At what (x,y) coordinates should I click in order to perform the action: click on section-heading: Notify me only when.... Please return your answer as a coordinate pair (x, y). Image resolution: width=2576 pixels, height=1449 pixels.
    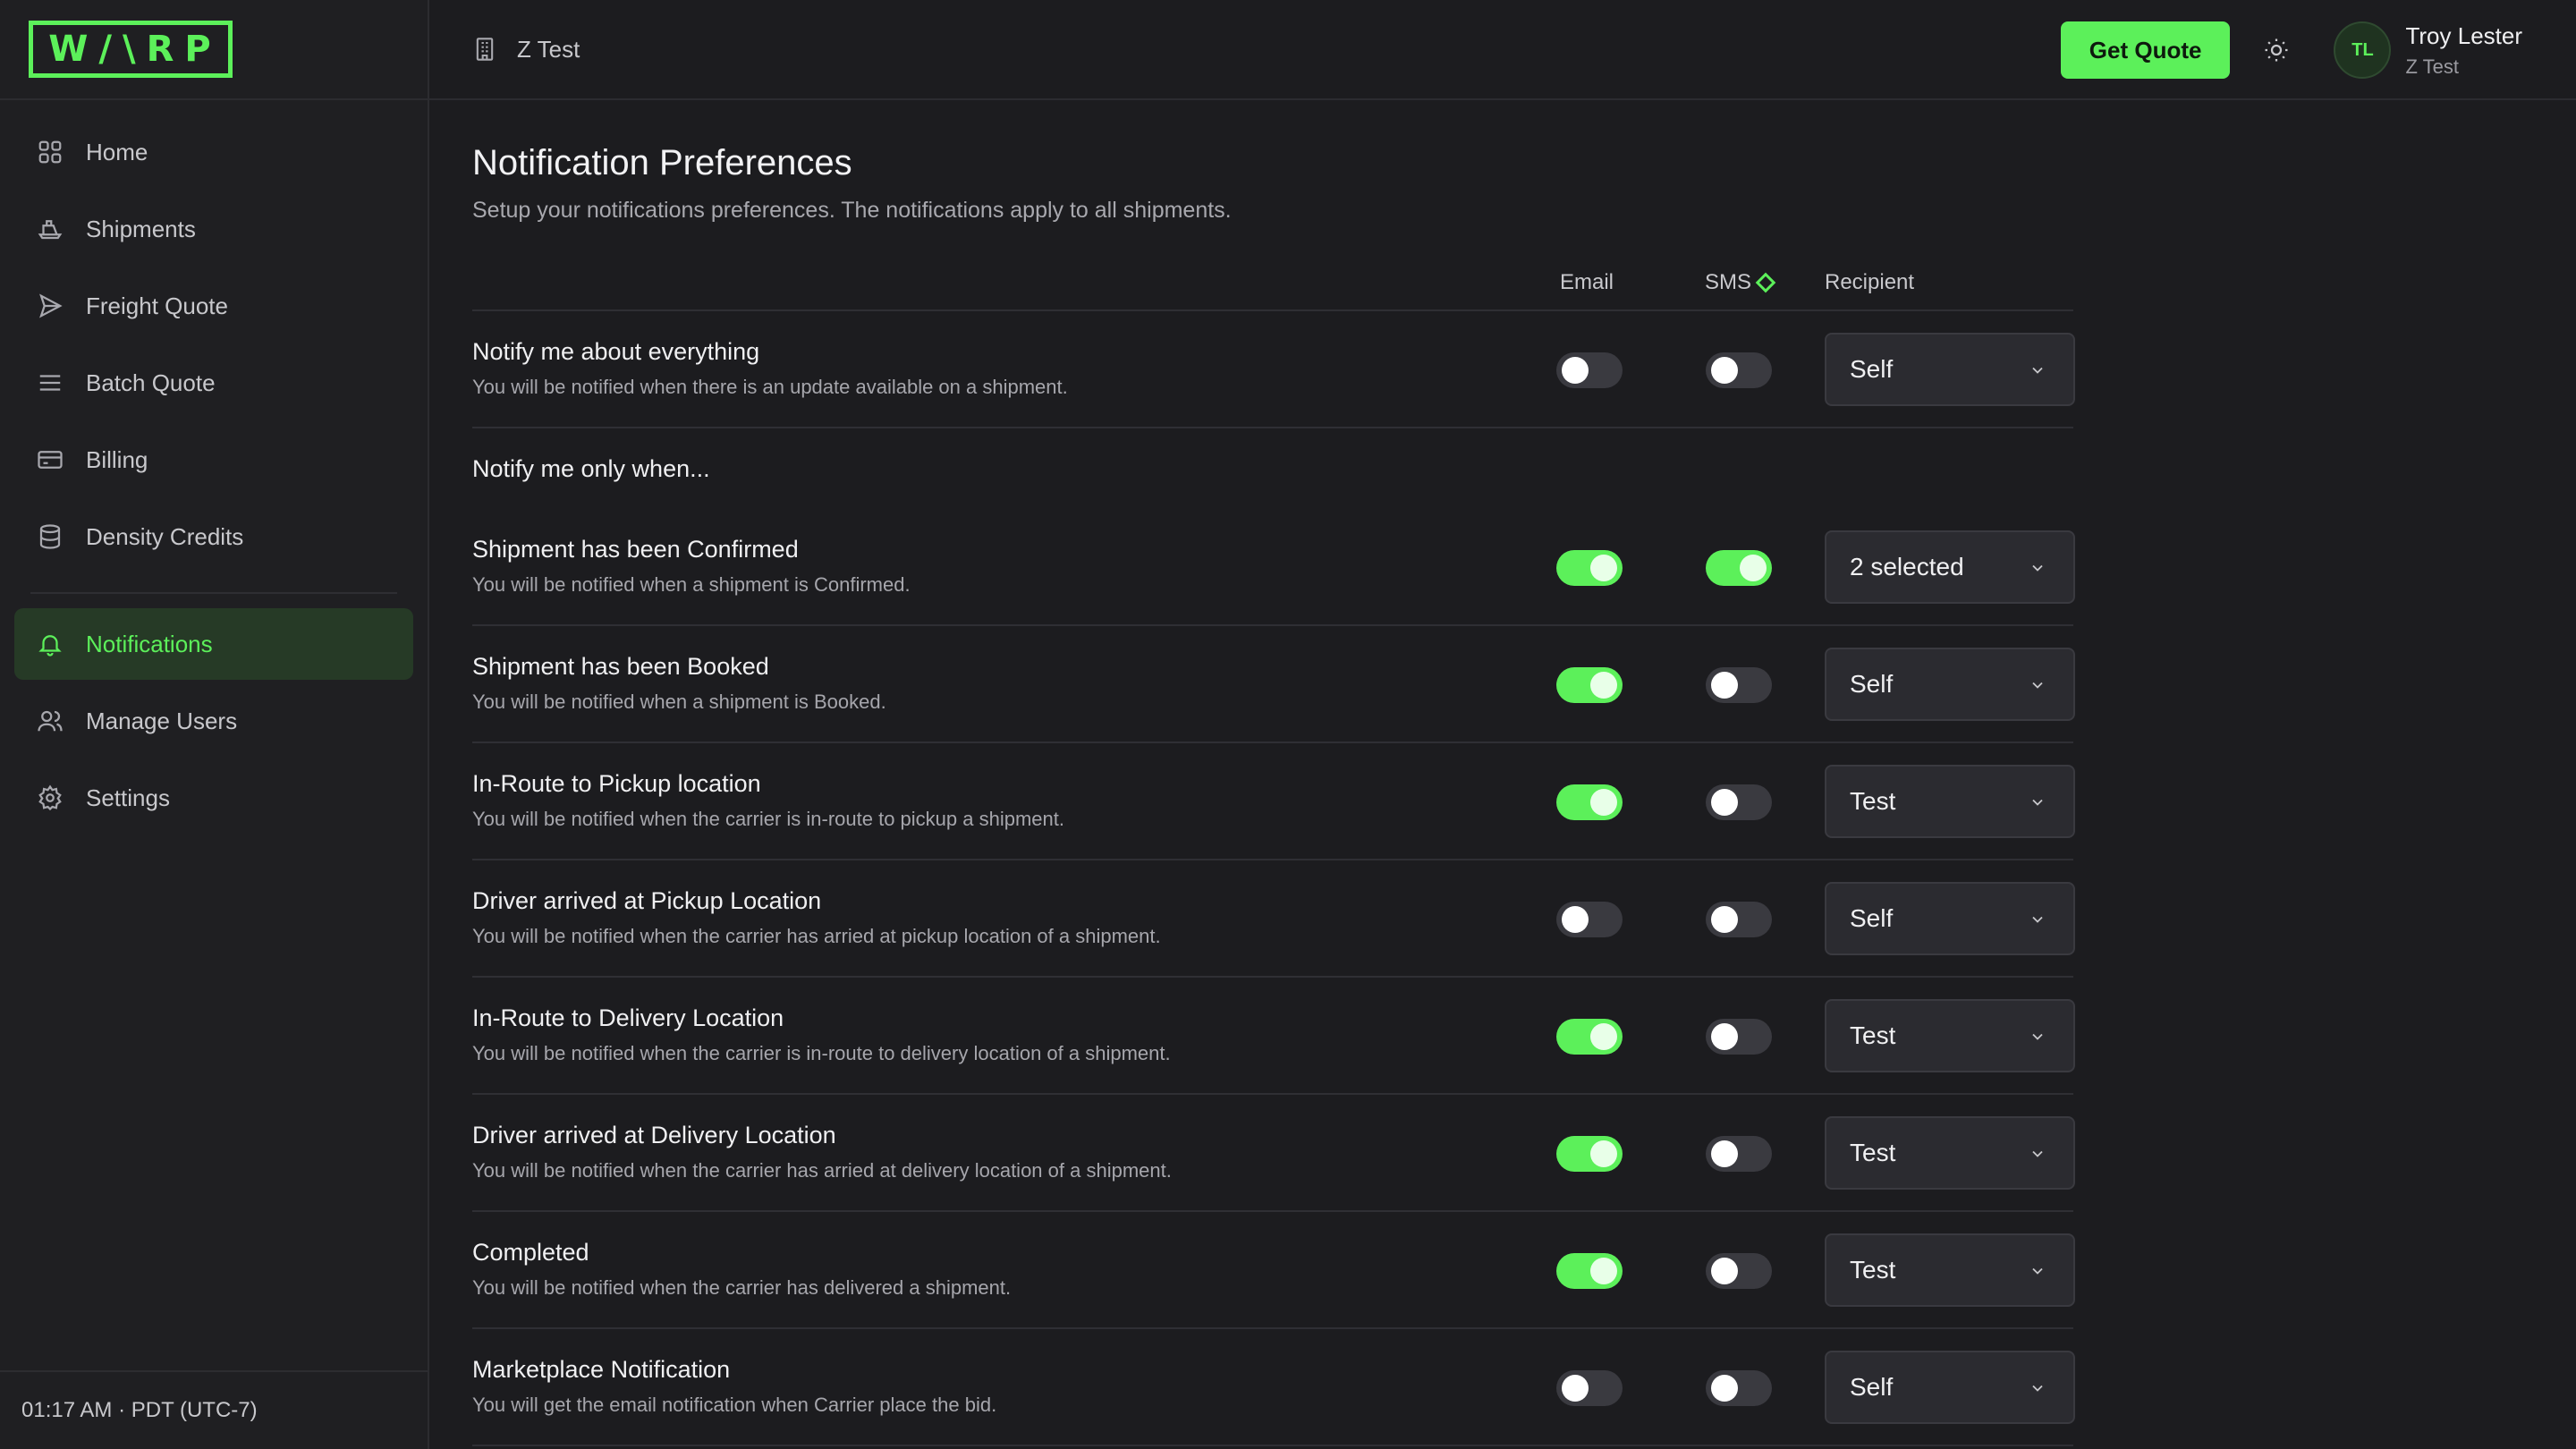
    Looking at the image, I should click on (1272, 468).